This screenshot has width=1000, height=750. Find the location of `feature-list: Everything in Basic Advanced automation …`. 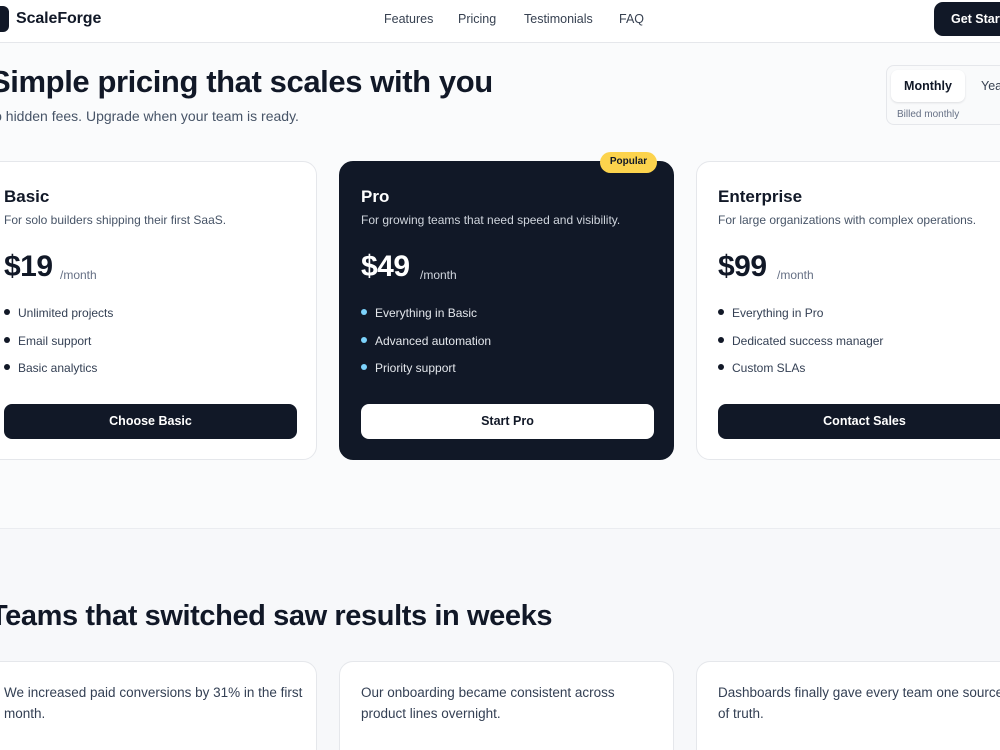

feature-list: Everything in Basic Advanced automation … is located at coordinates (426, 347).